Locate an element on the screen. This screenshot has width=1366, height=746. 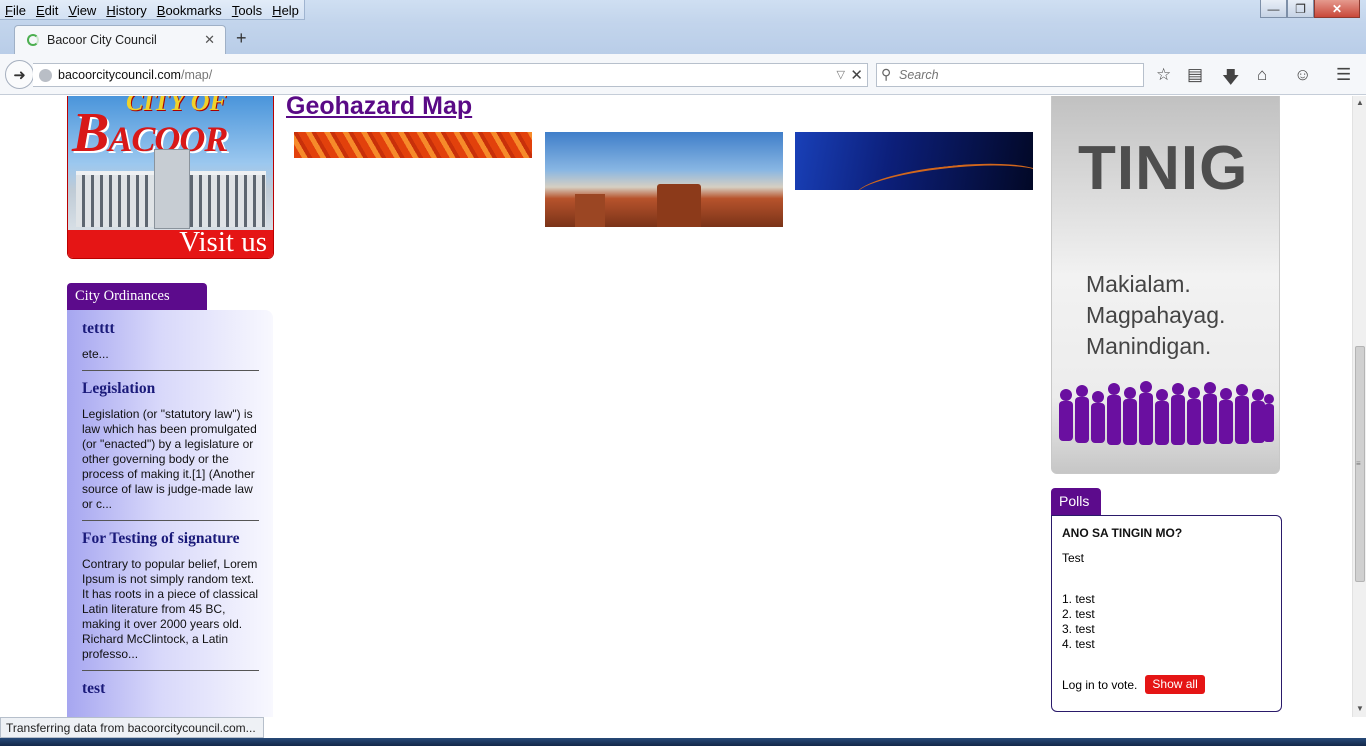
menu-view: View is located at coordinates (82, 9).